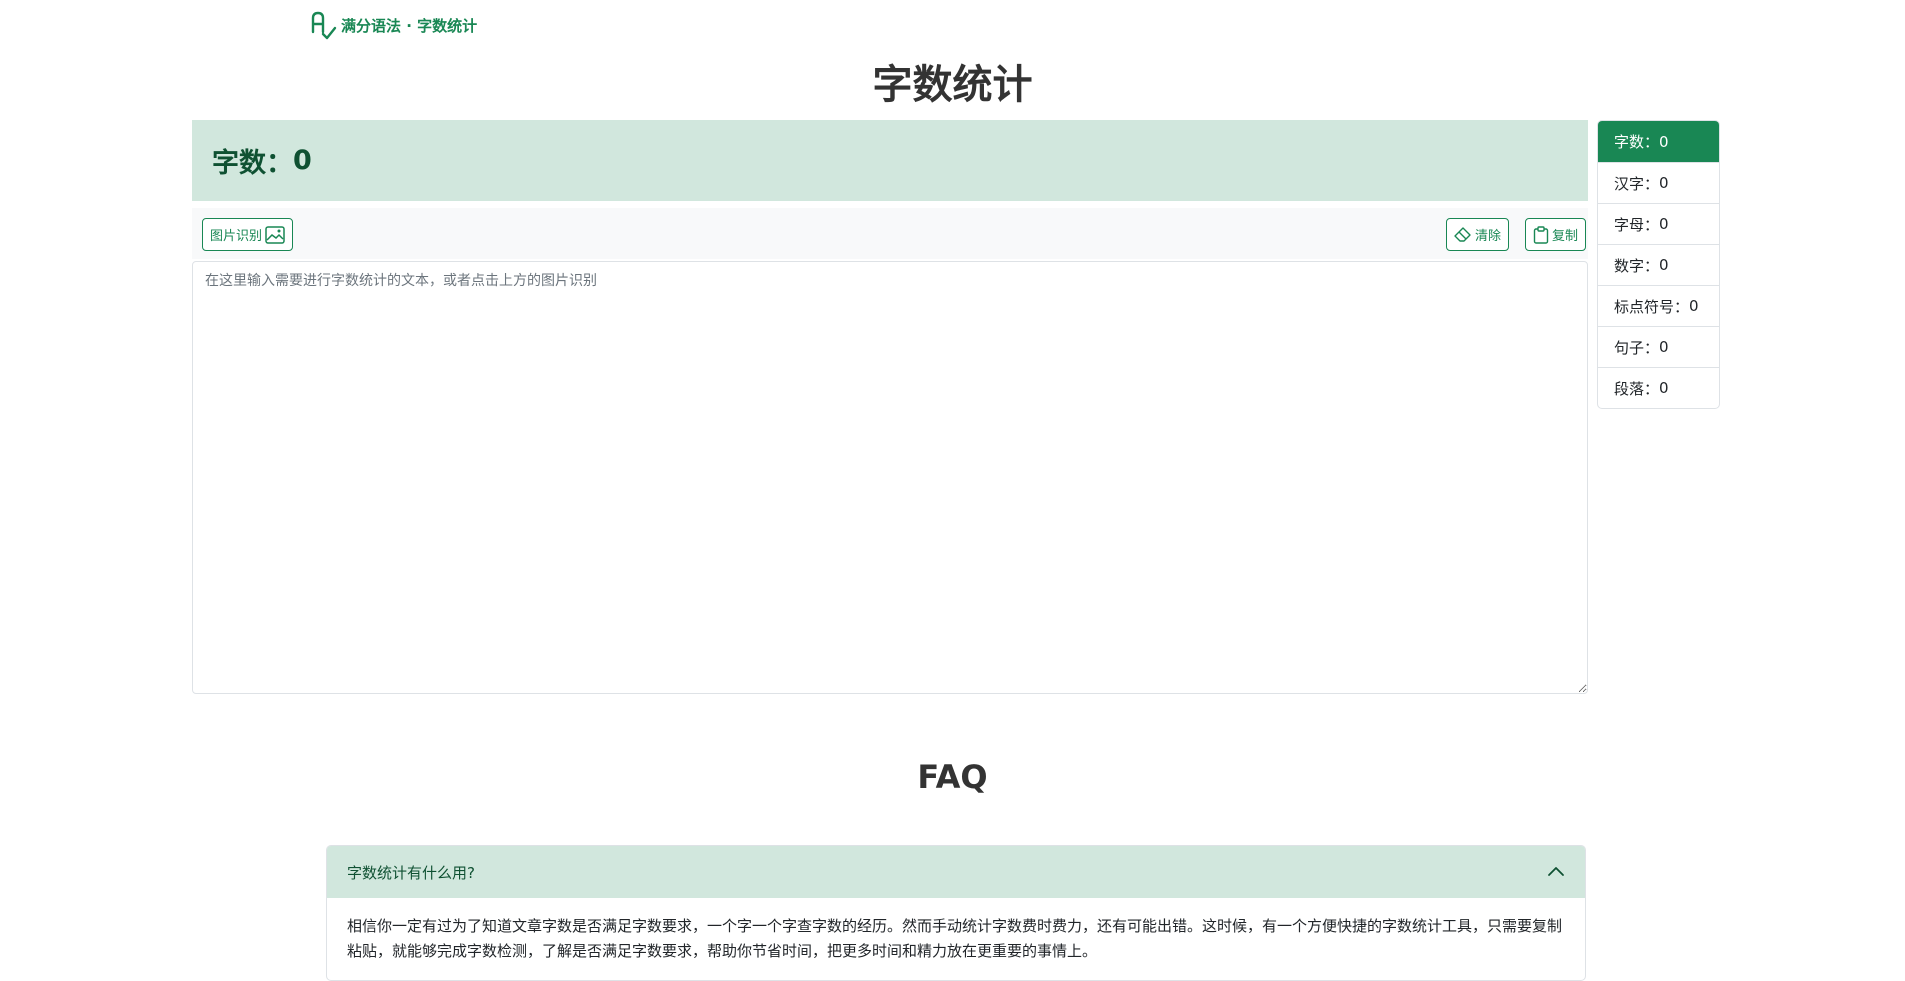 The width and height of the screenshot is (1905, 981). I want to click on stat-sentences: 句子： 0, so click(1658, 346).